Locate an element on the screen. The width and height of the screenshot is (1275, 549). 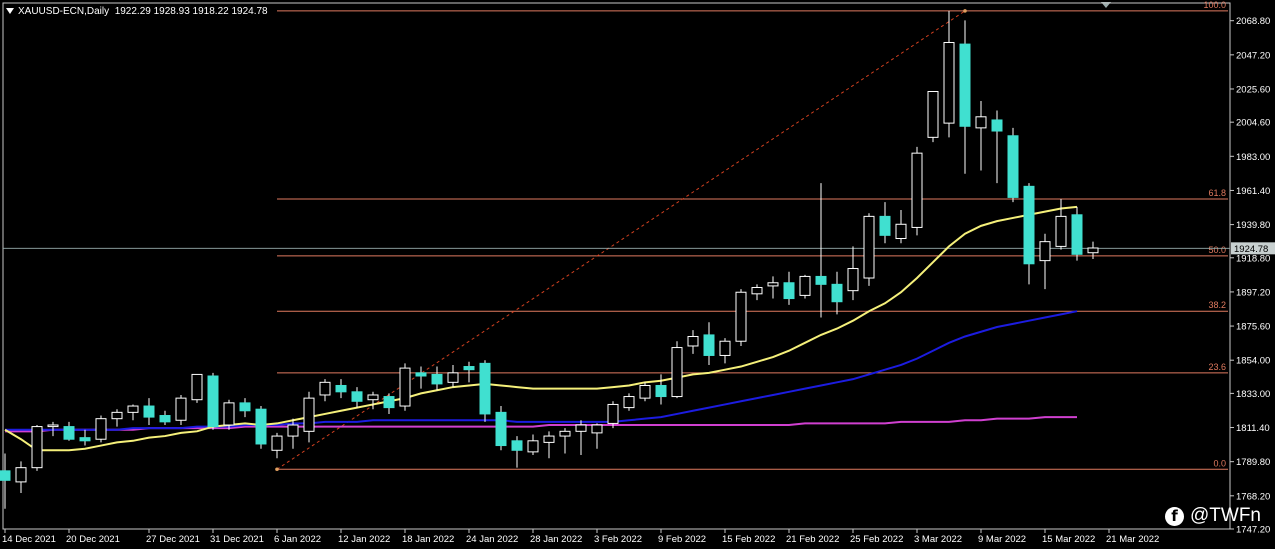
y-tick-label: 1918.80 is located at coordinates (1253, 258).